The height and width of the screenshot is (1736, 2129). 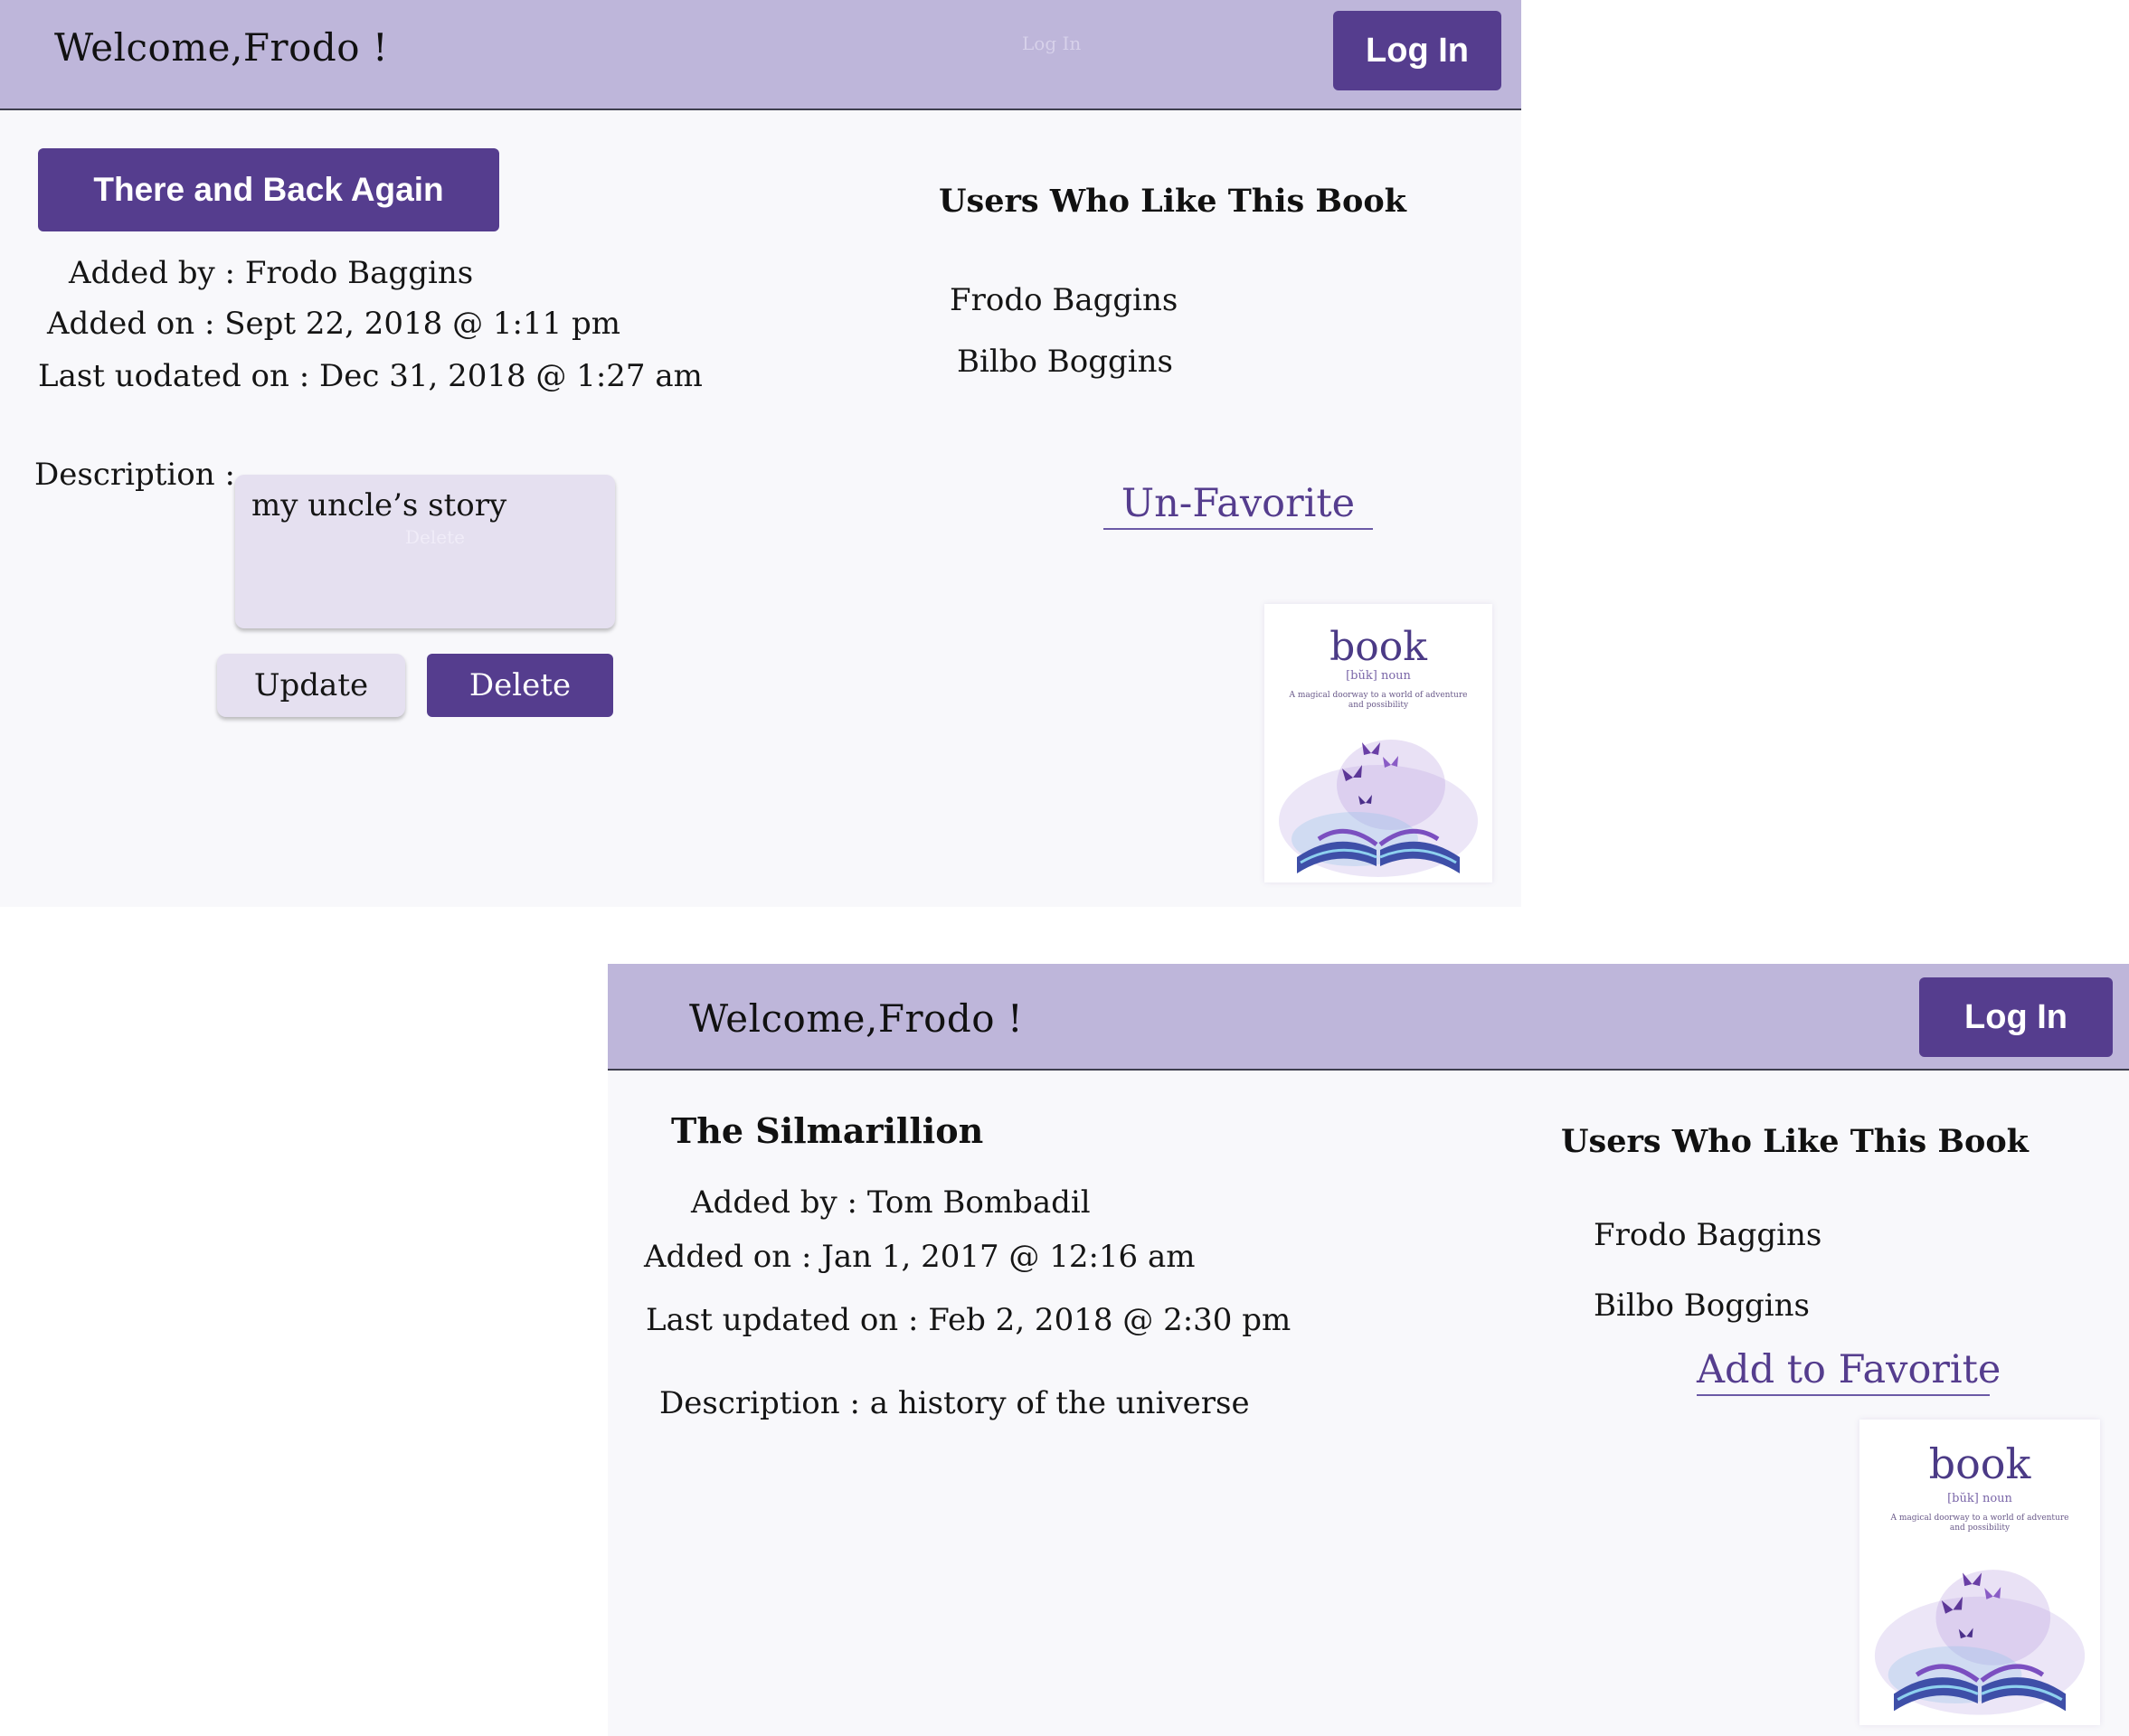 I want to click on book-title: The Silmarillion, so click(x=827, y=1131).